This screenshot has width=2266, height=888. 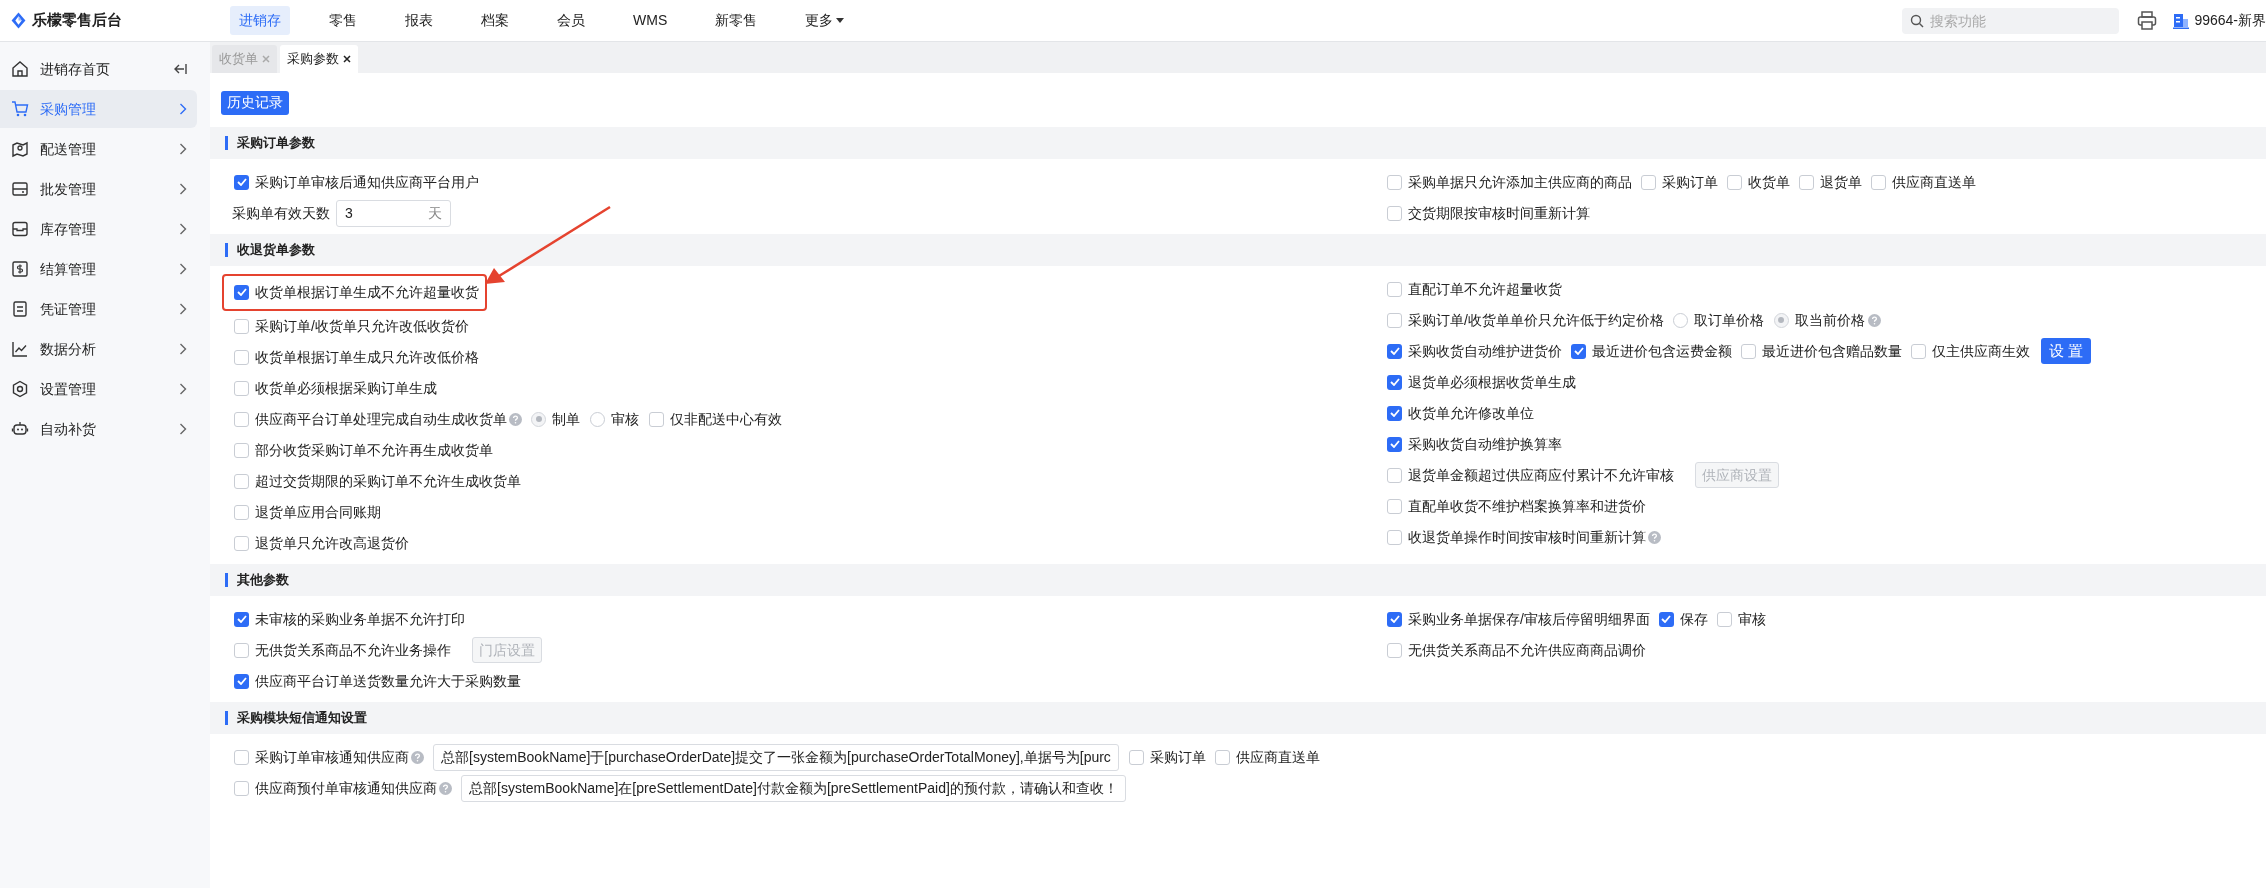 I want to click on sidebar-item: 采购管理, so click(x=98, y=109).